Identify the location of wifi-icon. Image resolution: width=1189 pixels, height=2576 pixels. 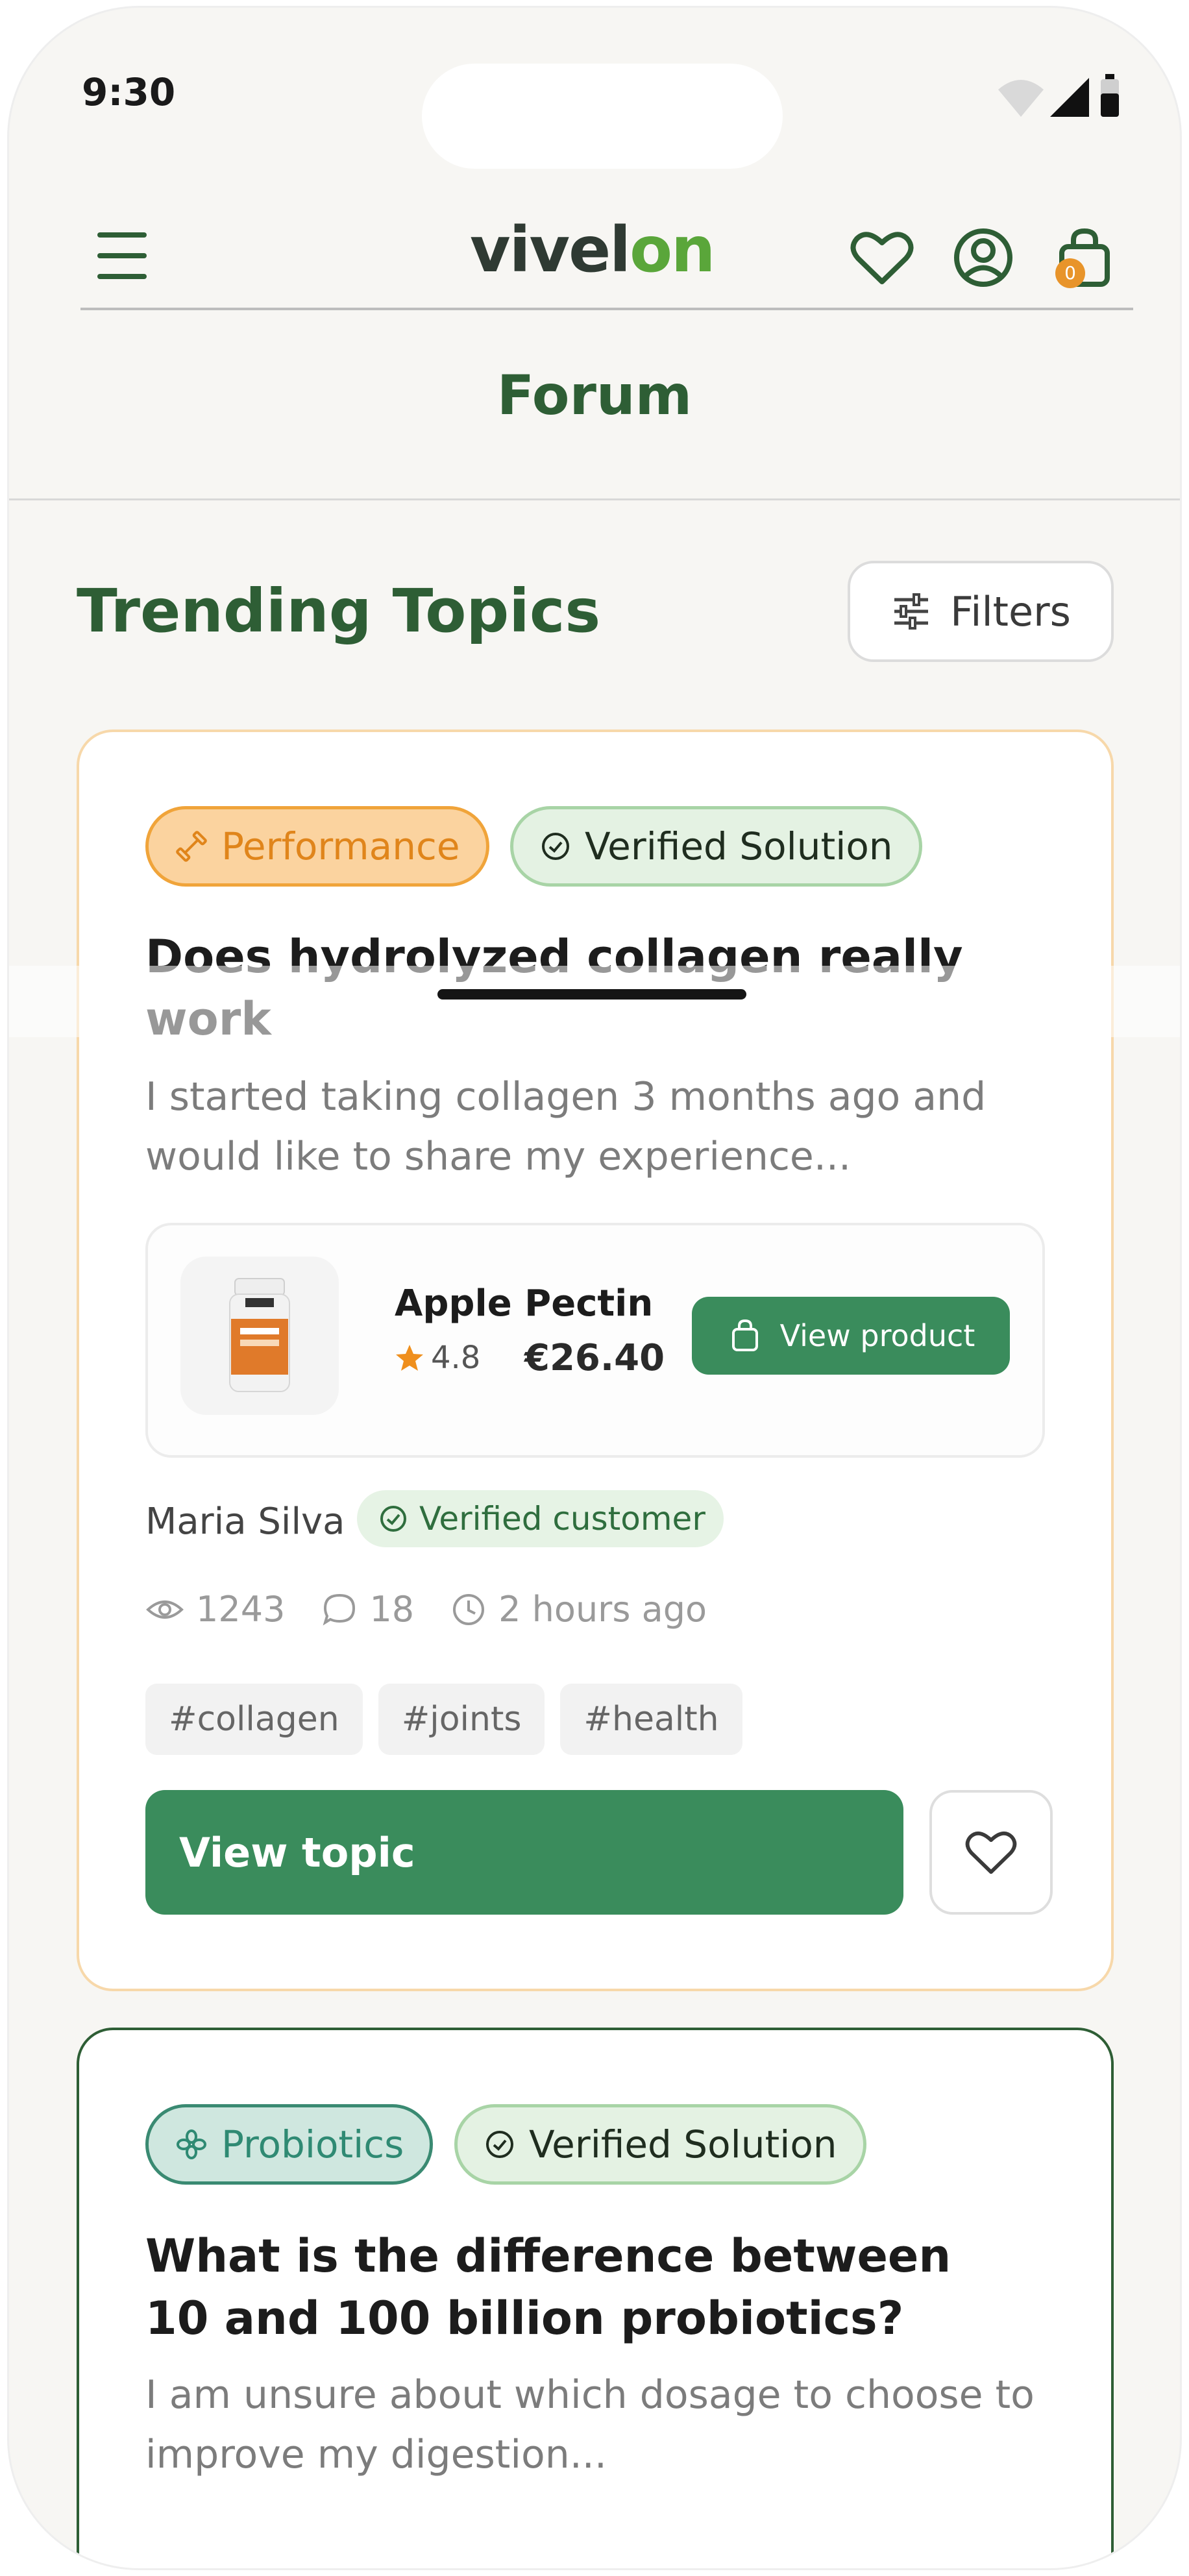
(1021, 98).